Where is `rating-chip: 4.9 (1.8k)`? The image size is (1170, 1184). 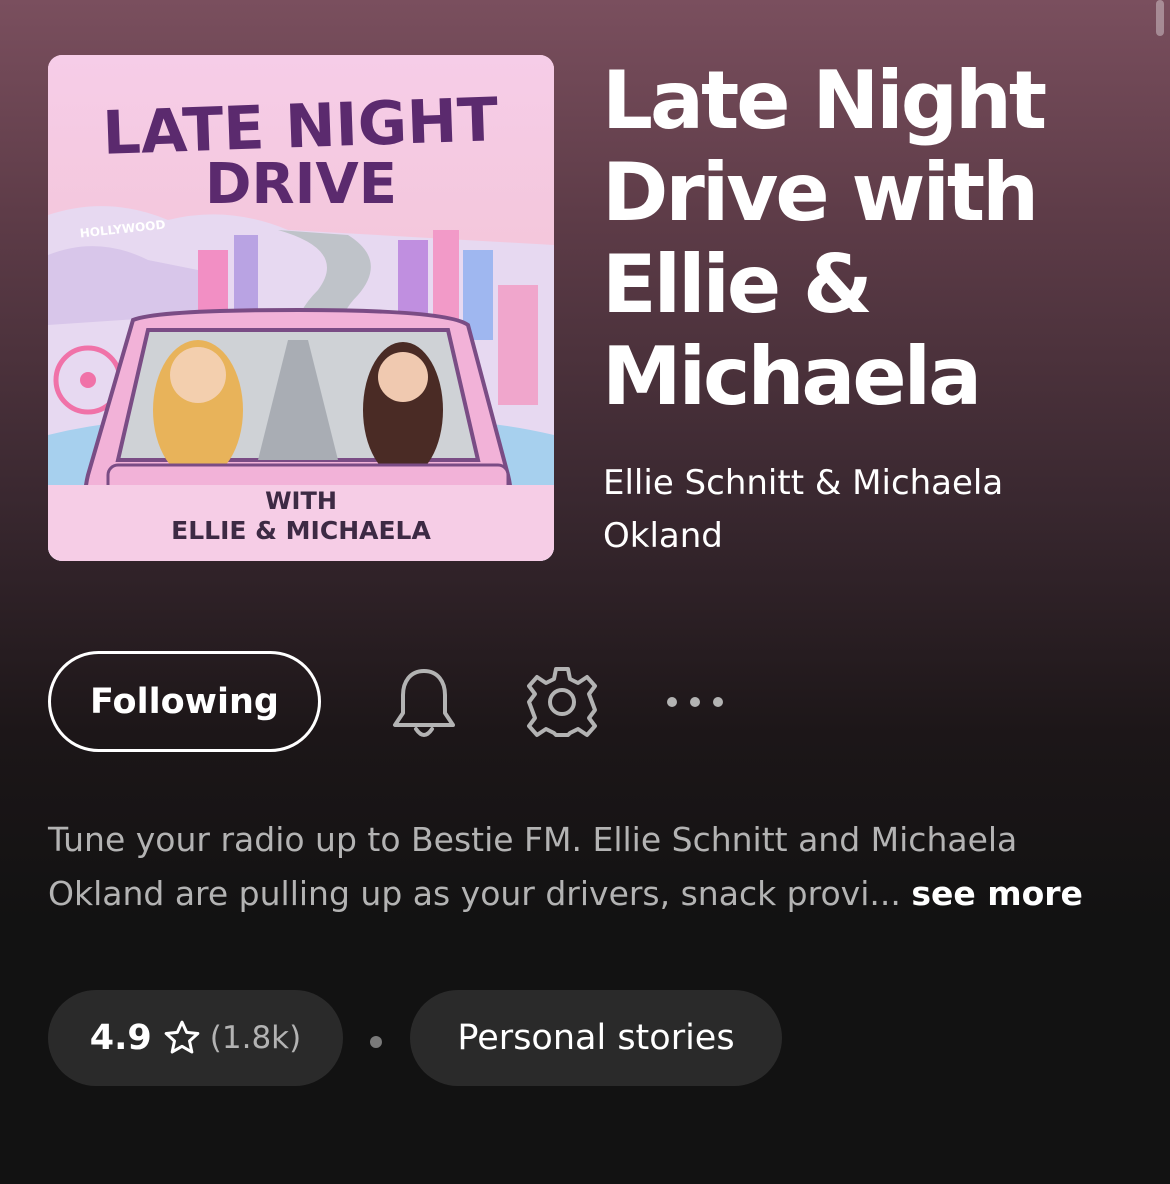
rating-chip: 4.9 (1.8k) is located at coordinates (195, 1038).